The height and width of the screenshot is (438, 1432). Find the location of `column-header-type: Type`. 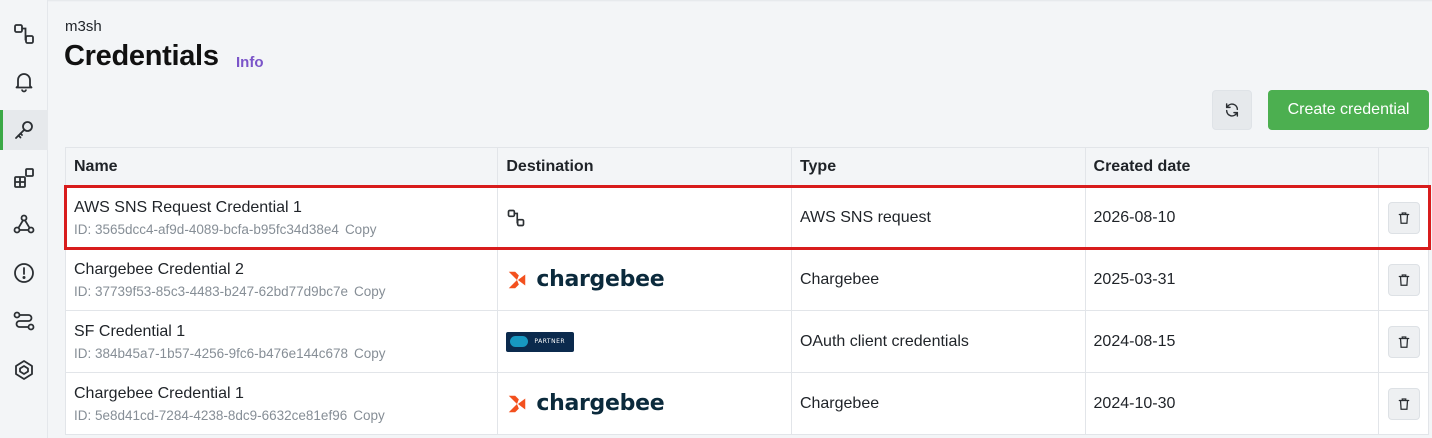

column-header-type: Type is located at coordinates (939, 167).